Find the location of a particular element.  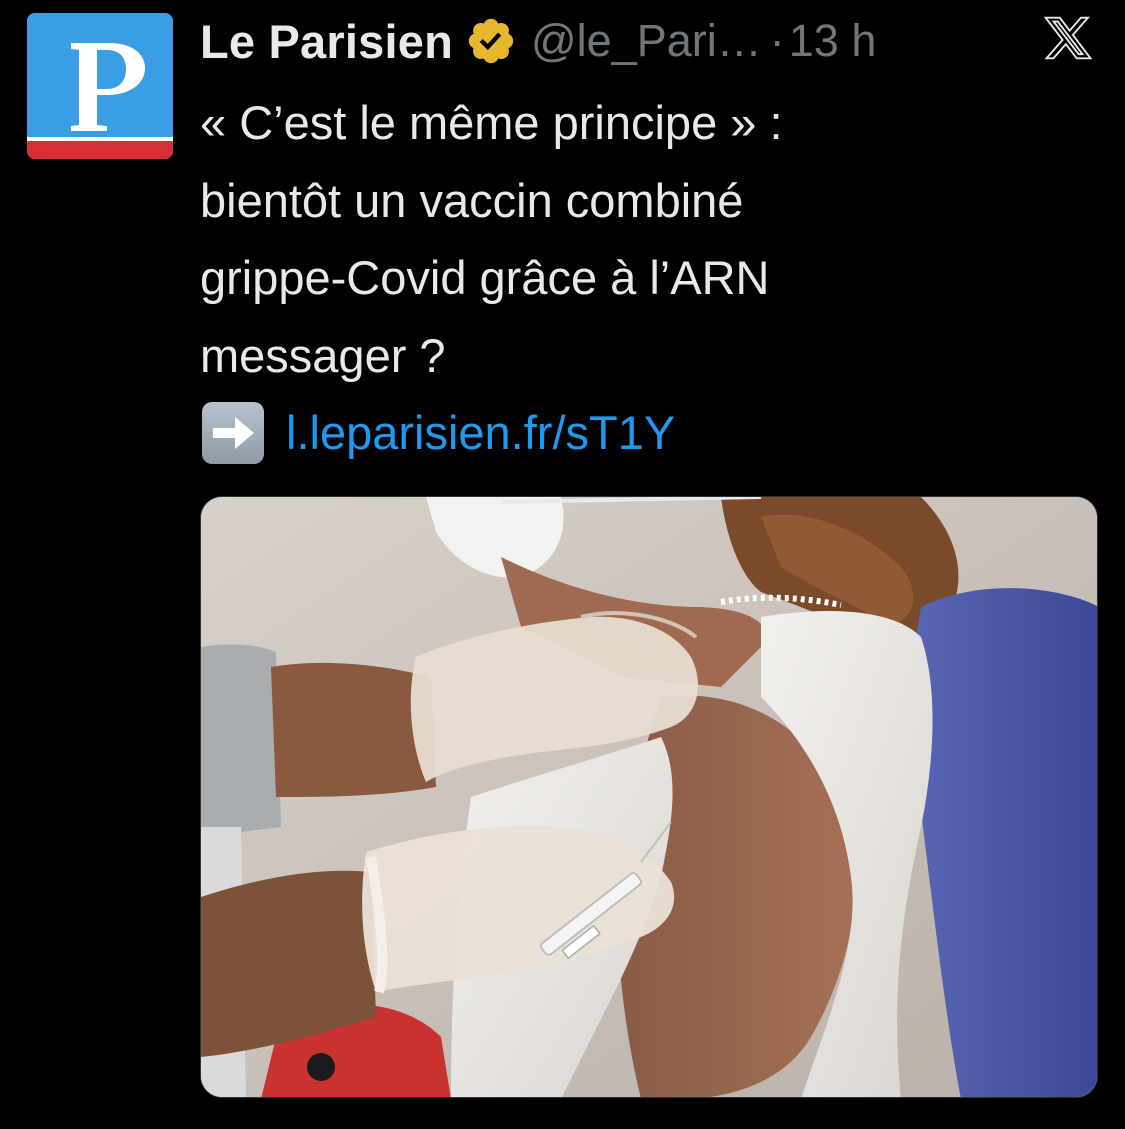

tweet-timestamp: 13 h is located at coordinates (833, 41).